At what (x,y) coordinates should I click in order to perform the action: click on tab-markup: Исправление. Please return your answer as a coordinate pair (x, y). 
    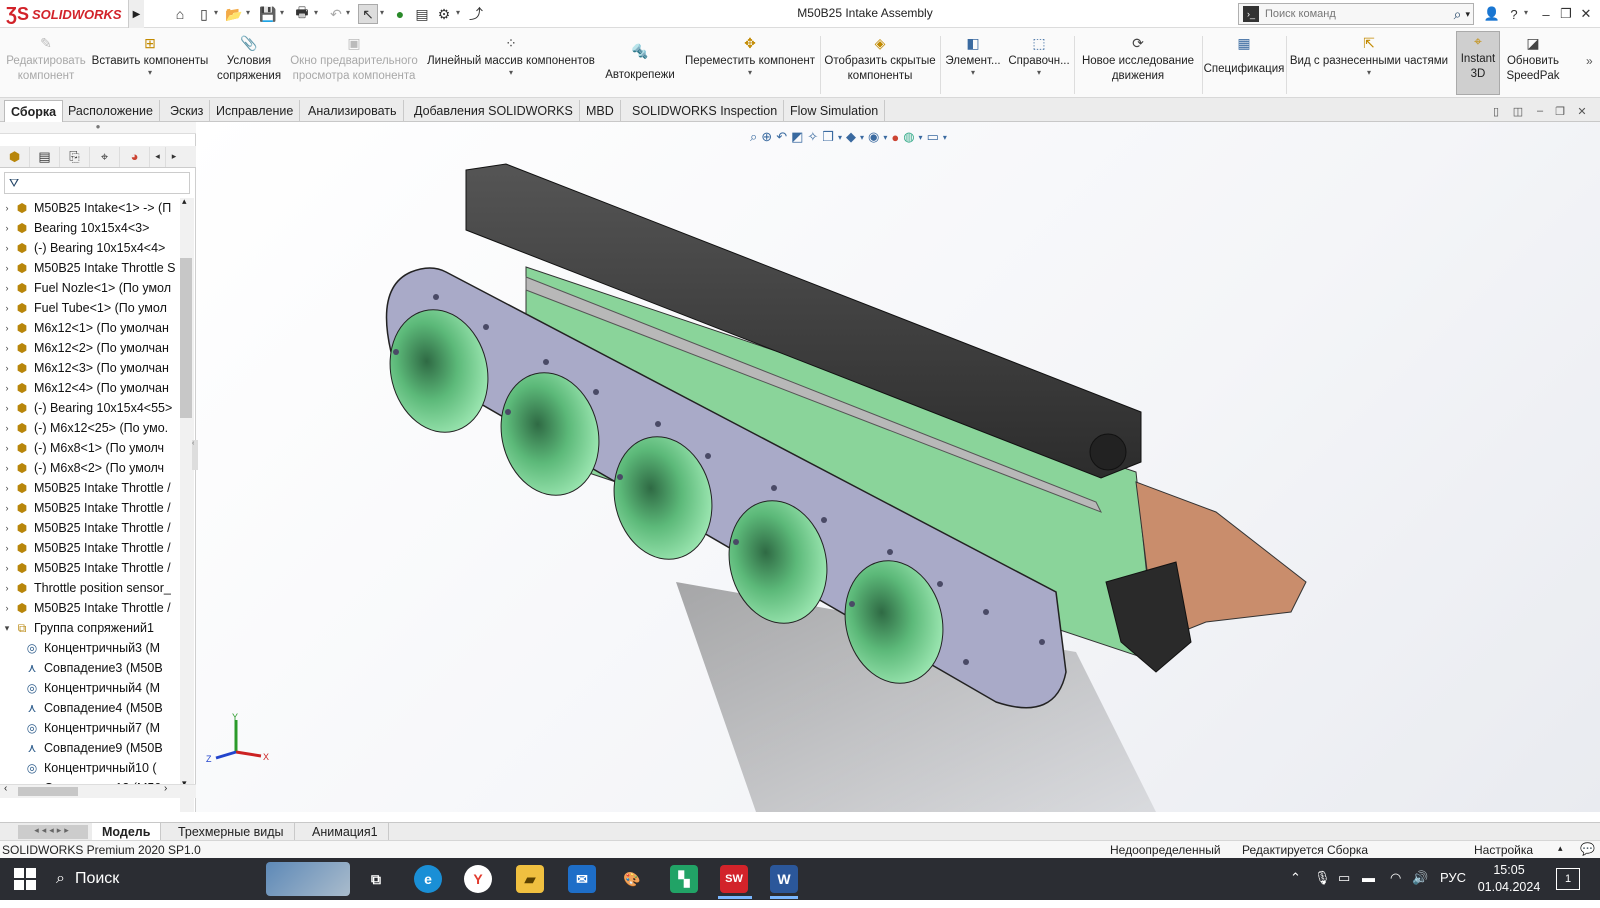
    Looking at the image, I should click on (255, 111).